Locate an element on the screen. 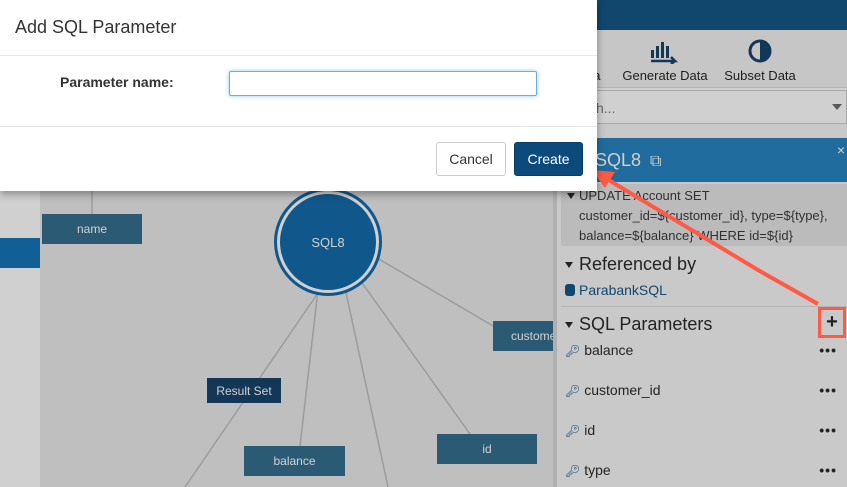 The image size is (847, 487). parameter-name-input is located at coordinates (383, 83).